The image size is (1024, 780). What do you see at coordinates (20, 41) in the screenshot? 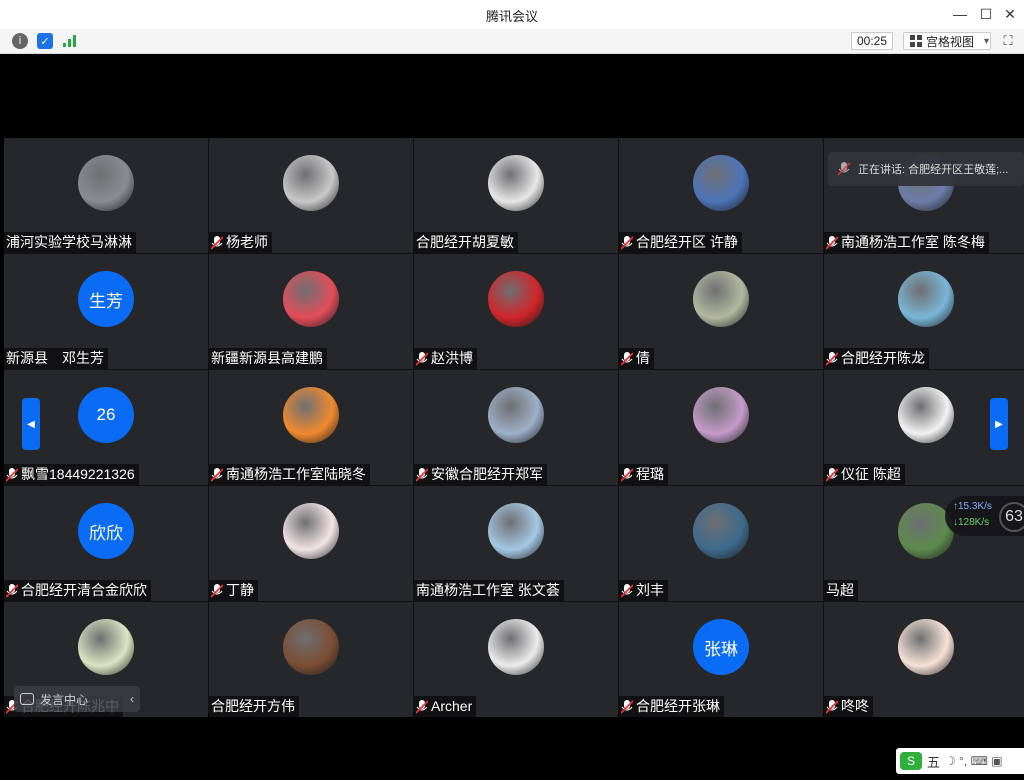
I see `info-icon: i` at bounding box center [20, 41].